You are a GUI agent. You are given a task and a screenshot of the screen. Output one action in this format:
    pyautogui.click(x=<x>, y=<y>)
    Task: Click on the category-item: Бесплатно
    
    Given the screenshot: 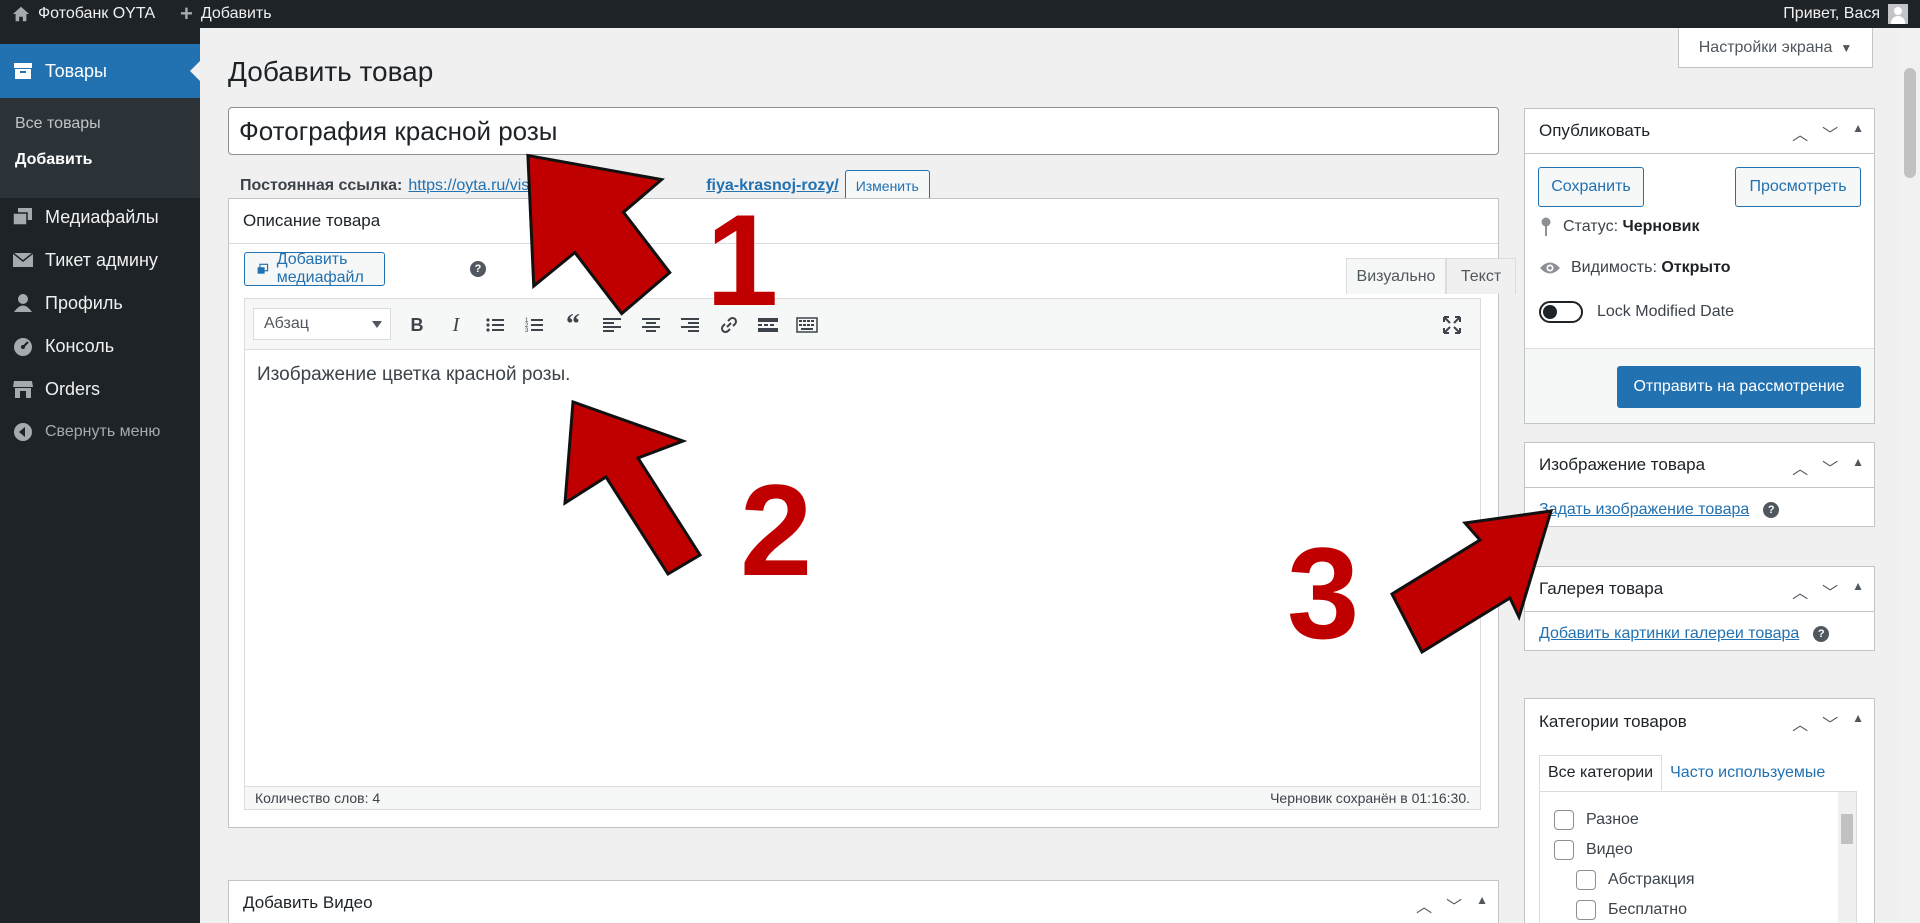 What is the action you would take?
    pyautogui.click(x=1631, y=910)
    